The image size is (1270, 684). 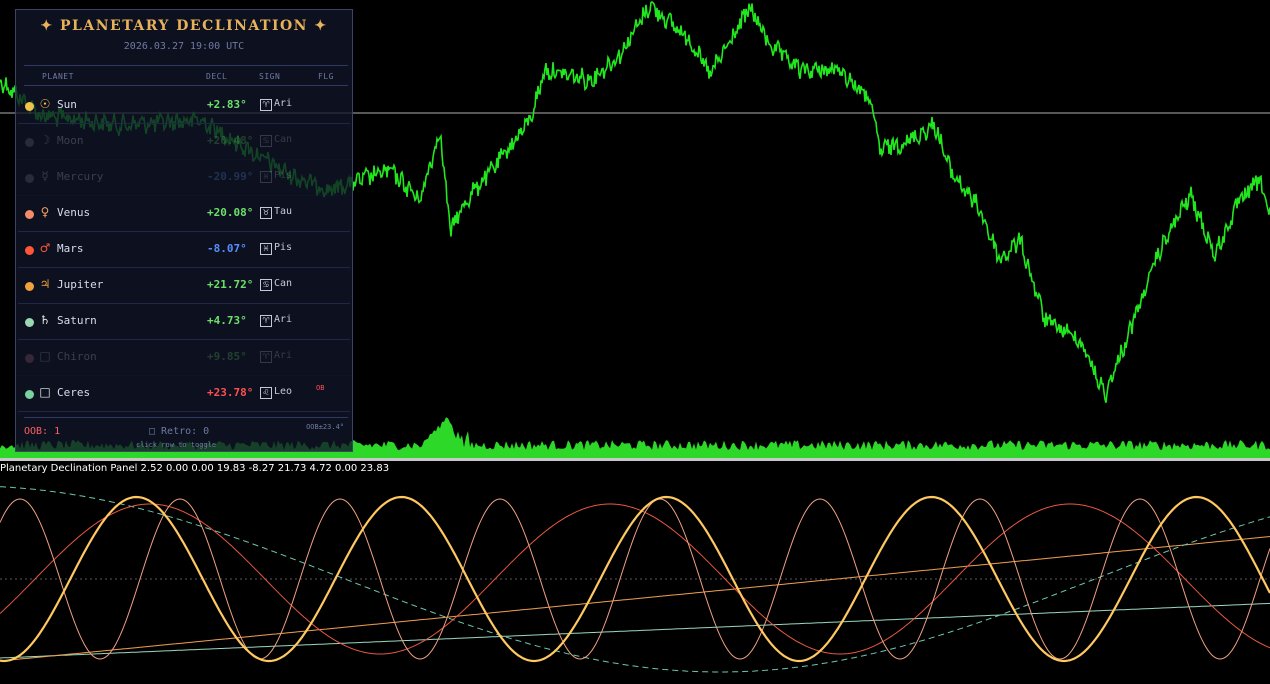 What do you see at coordinates (70, 140) in the screenshot?
I see `planet-name: Moon` at bounding box center [70, 140].